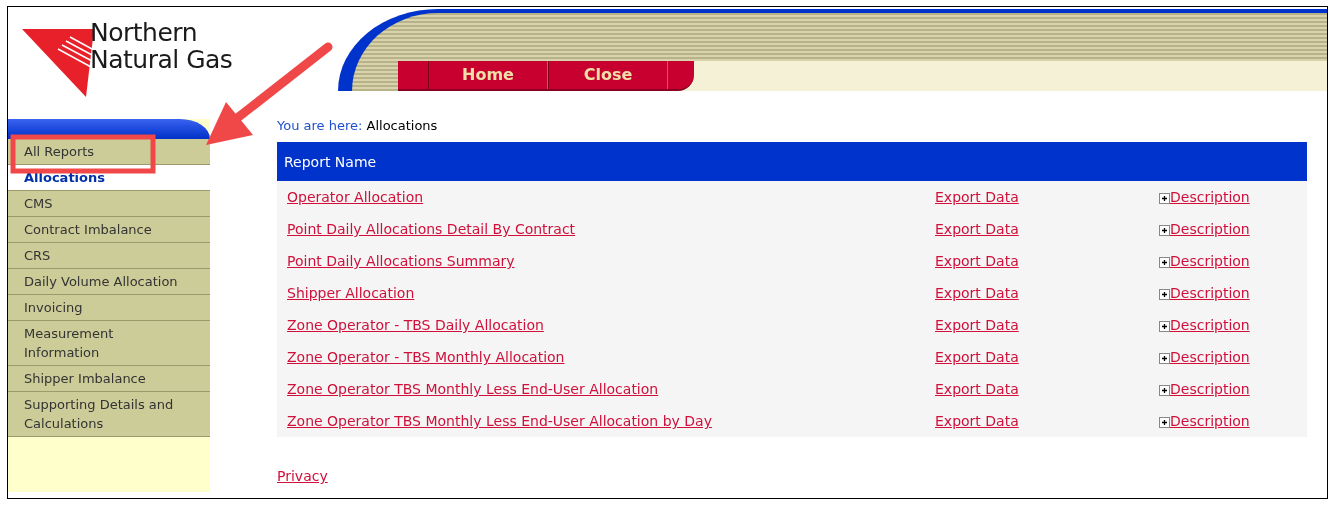  I want to click on breadcrumb-label: You are here:, so click(320, 125).